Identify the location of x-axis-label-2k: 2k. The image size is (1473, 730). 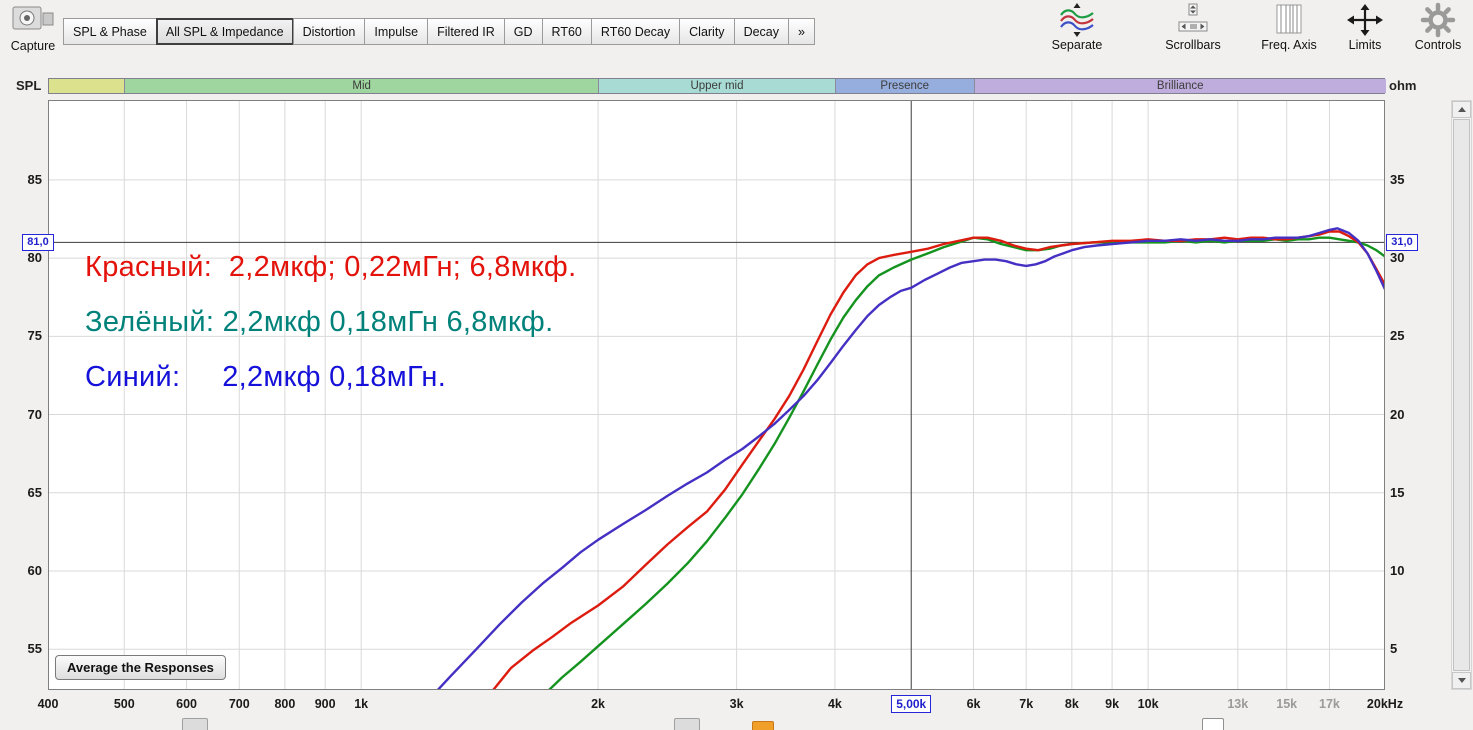
(598, 704).